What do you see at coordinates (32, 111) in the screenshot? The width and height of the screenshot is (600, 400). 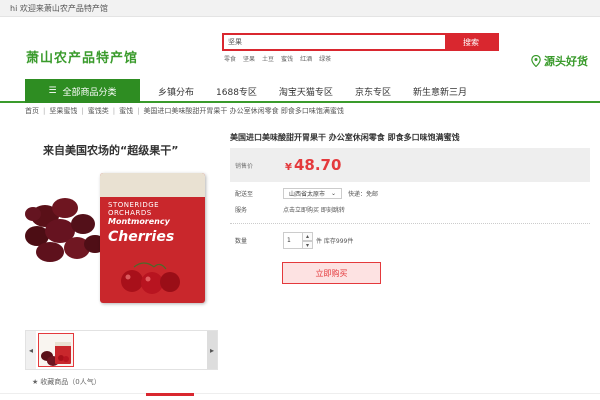 I see `breadcrumb-link: 首页` at bounding box center [32, 111].